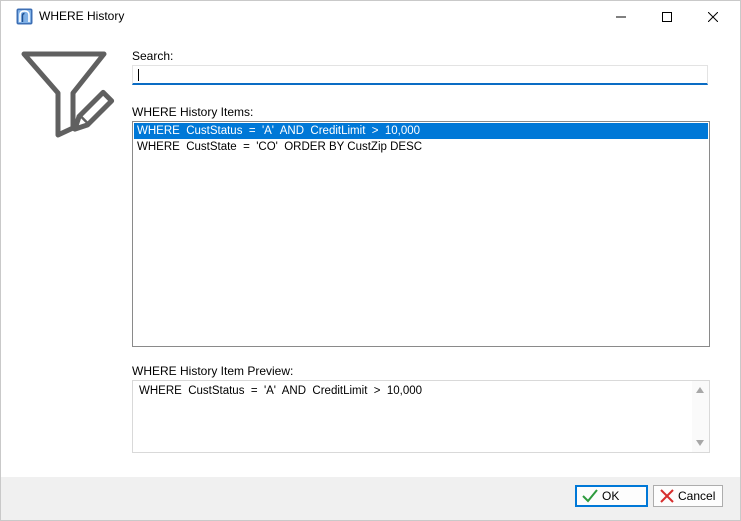  I want to click on dialog-footer: OK Cancel, so click(370, 498).